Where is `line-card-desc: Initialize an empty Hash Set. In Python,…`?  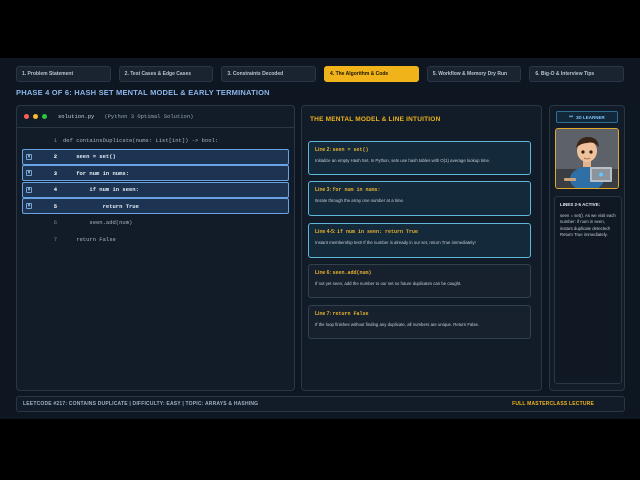
line-card-desc: Initialize an empty Hash Set. In Python,… is located at coordinates (403, 160).